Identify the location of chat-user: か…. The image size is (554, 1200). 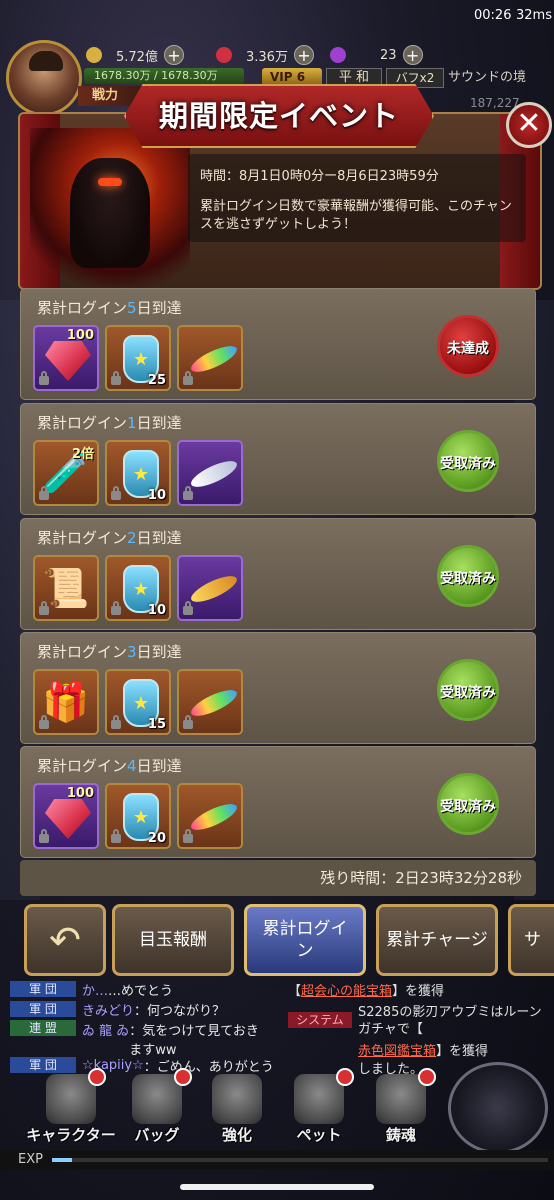
(95, 989).